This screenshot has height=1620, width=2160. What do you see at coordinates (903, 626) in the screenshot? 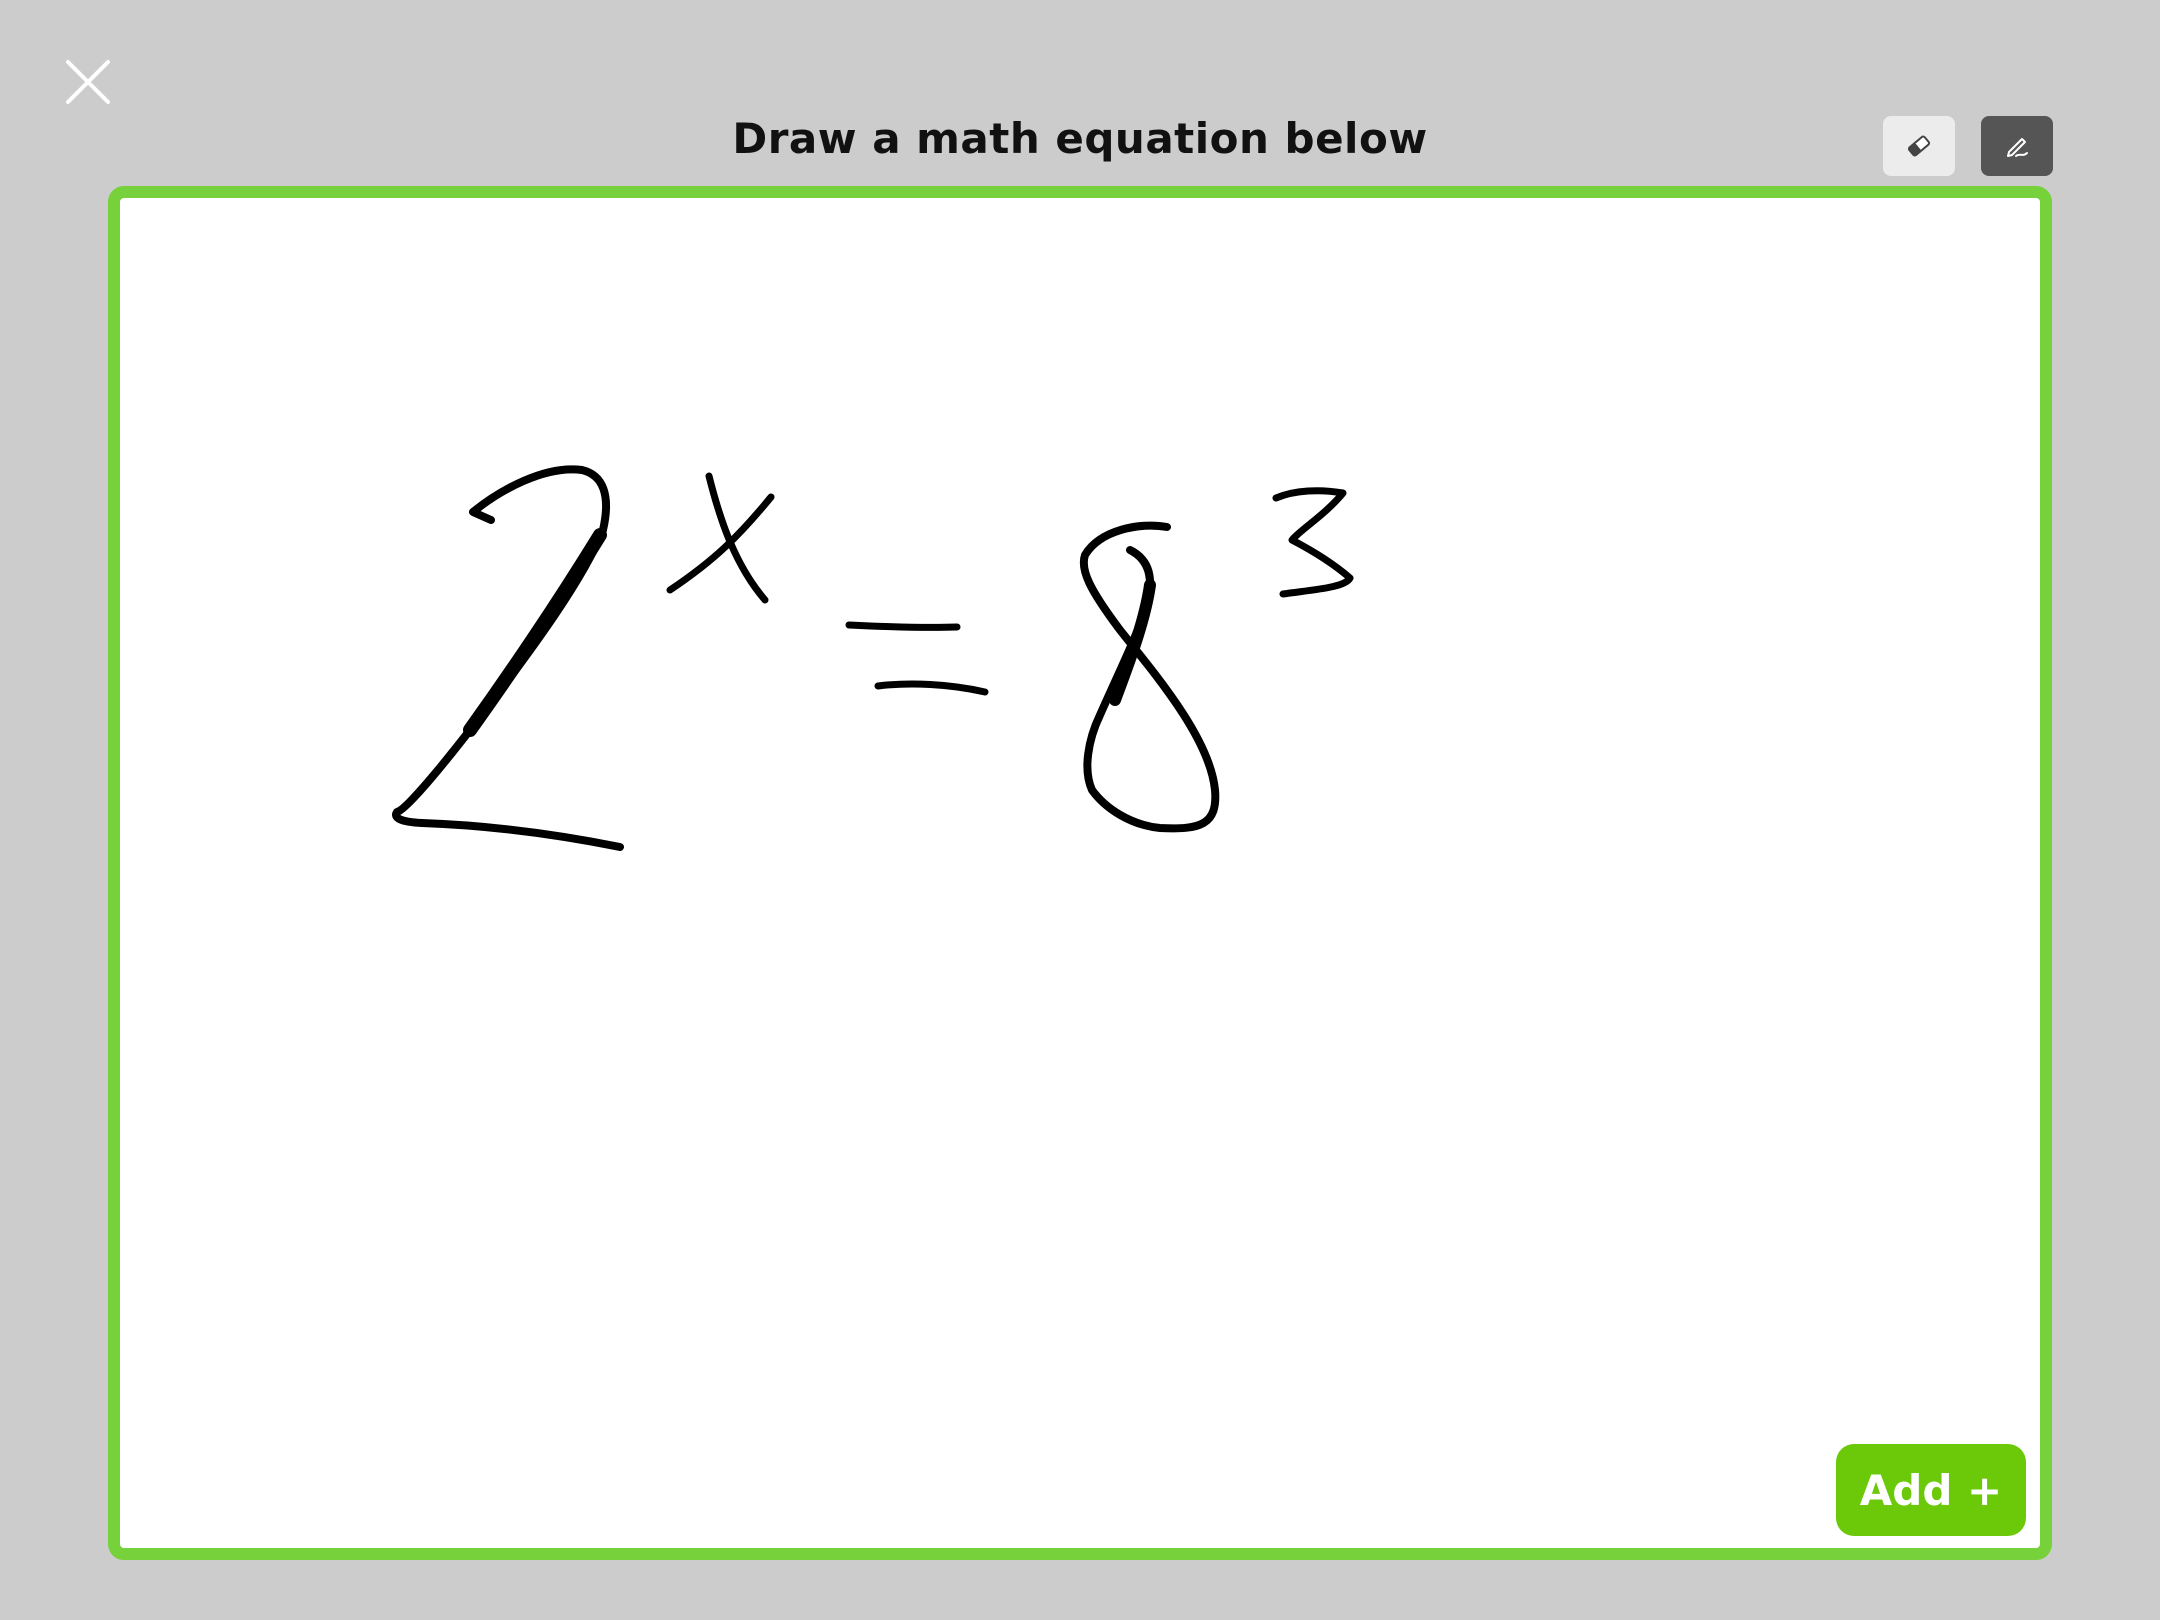
I see `stroke-equals-top` at bounding box center [903, 626].